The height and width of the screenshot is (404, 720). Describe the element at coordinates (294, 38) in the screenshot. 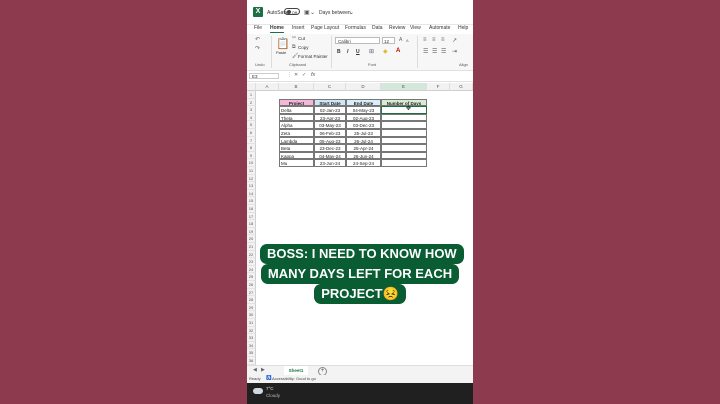

I see `cut-icon: ✂` at that location.